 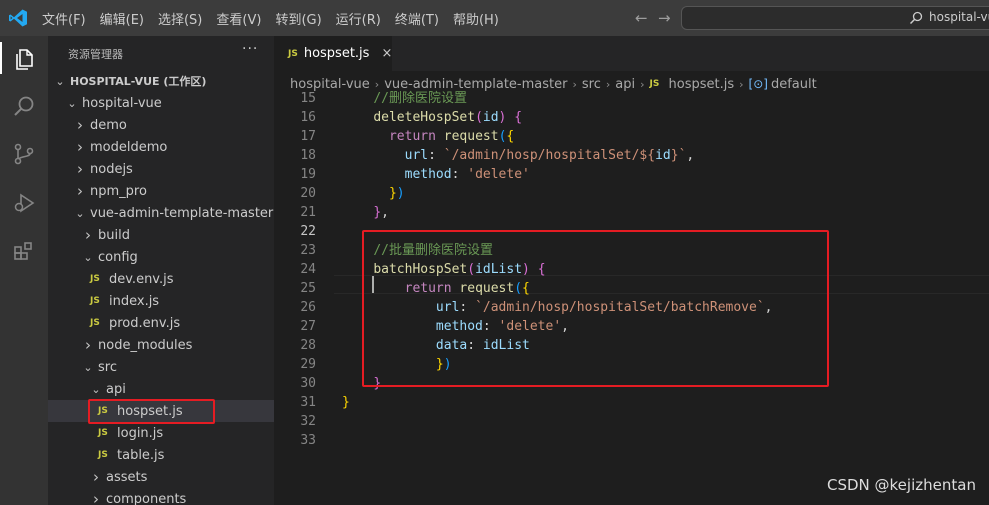 What do you see at coordinates (134, 301) in the screenshot?
I see `tree-item-label: index.js` at bounding box center [134, 301].